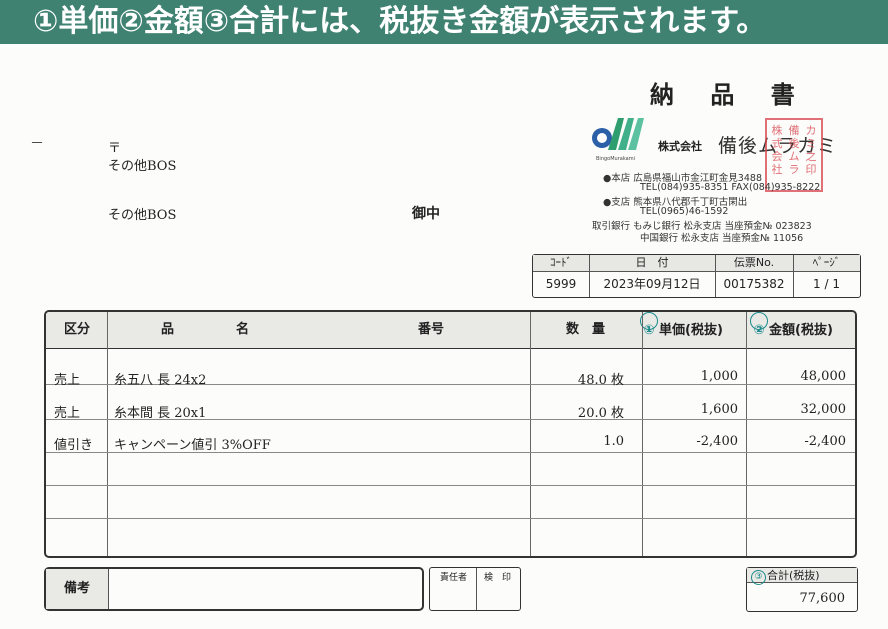  I want to click on slip-no-value: 00175382, so click(754, 284).